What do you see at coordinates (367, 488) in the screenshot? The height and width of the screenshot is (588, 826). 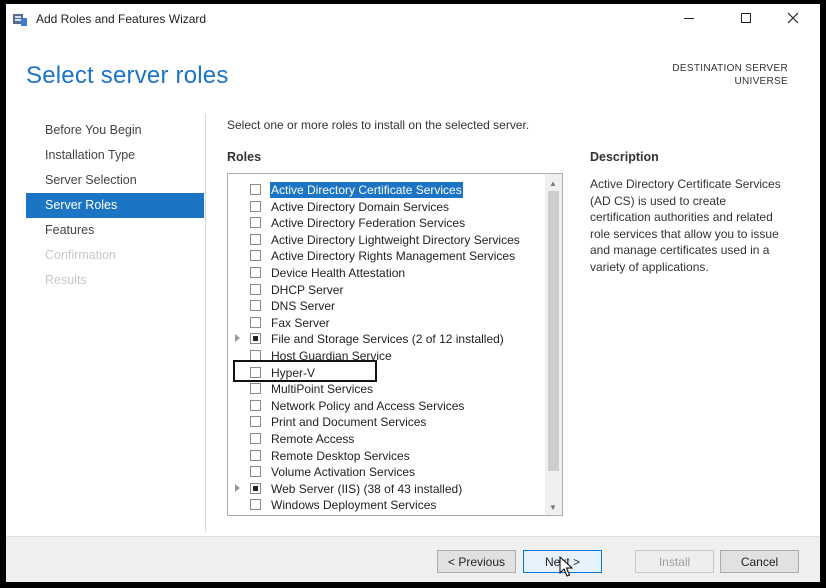 I see `role-label: Web Server (IIS) (38 of 43 installed)` at bounding box center [367, 488].